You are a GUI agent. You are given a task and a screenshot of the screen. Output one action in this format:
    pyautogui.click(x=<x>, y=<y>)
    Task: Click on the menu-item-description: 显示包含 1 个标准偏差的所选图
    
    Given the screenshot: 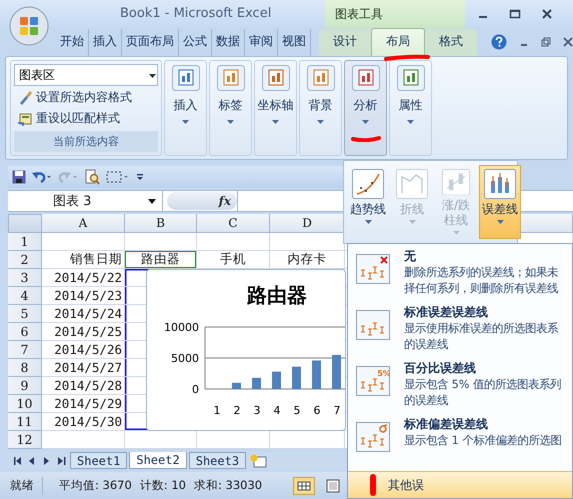 What is the action you would take?
    pyautogui.click(x=483, y=441)
    